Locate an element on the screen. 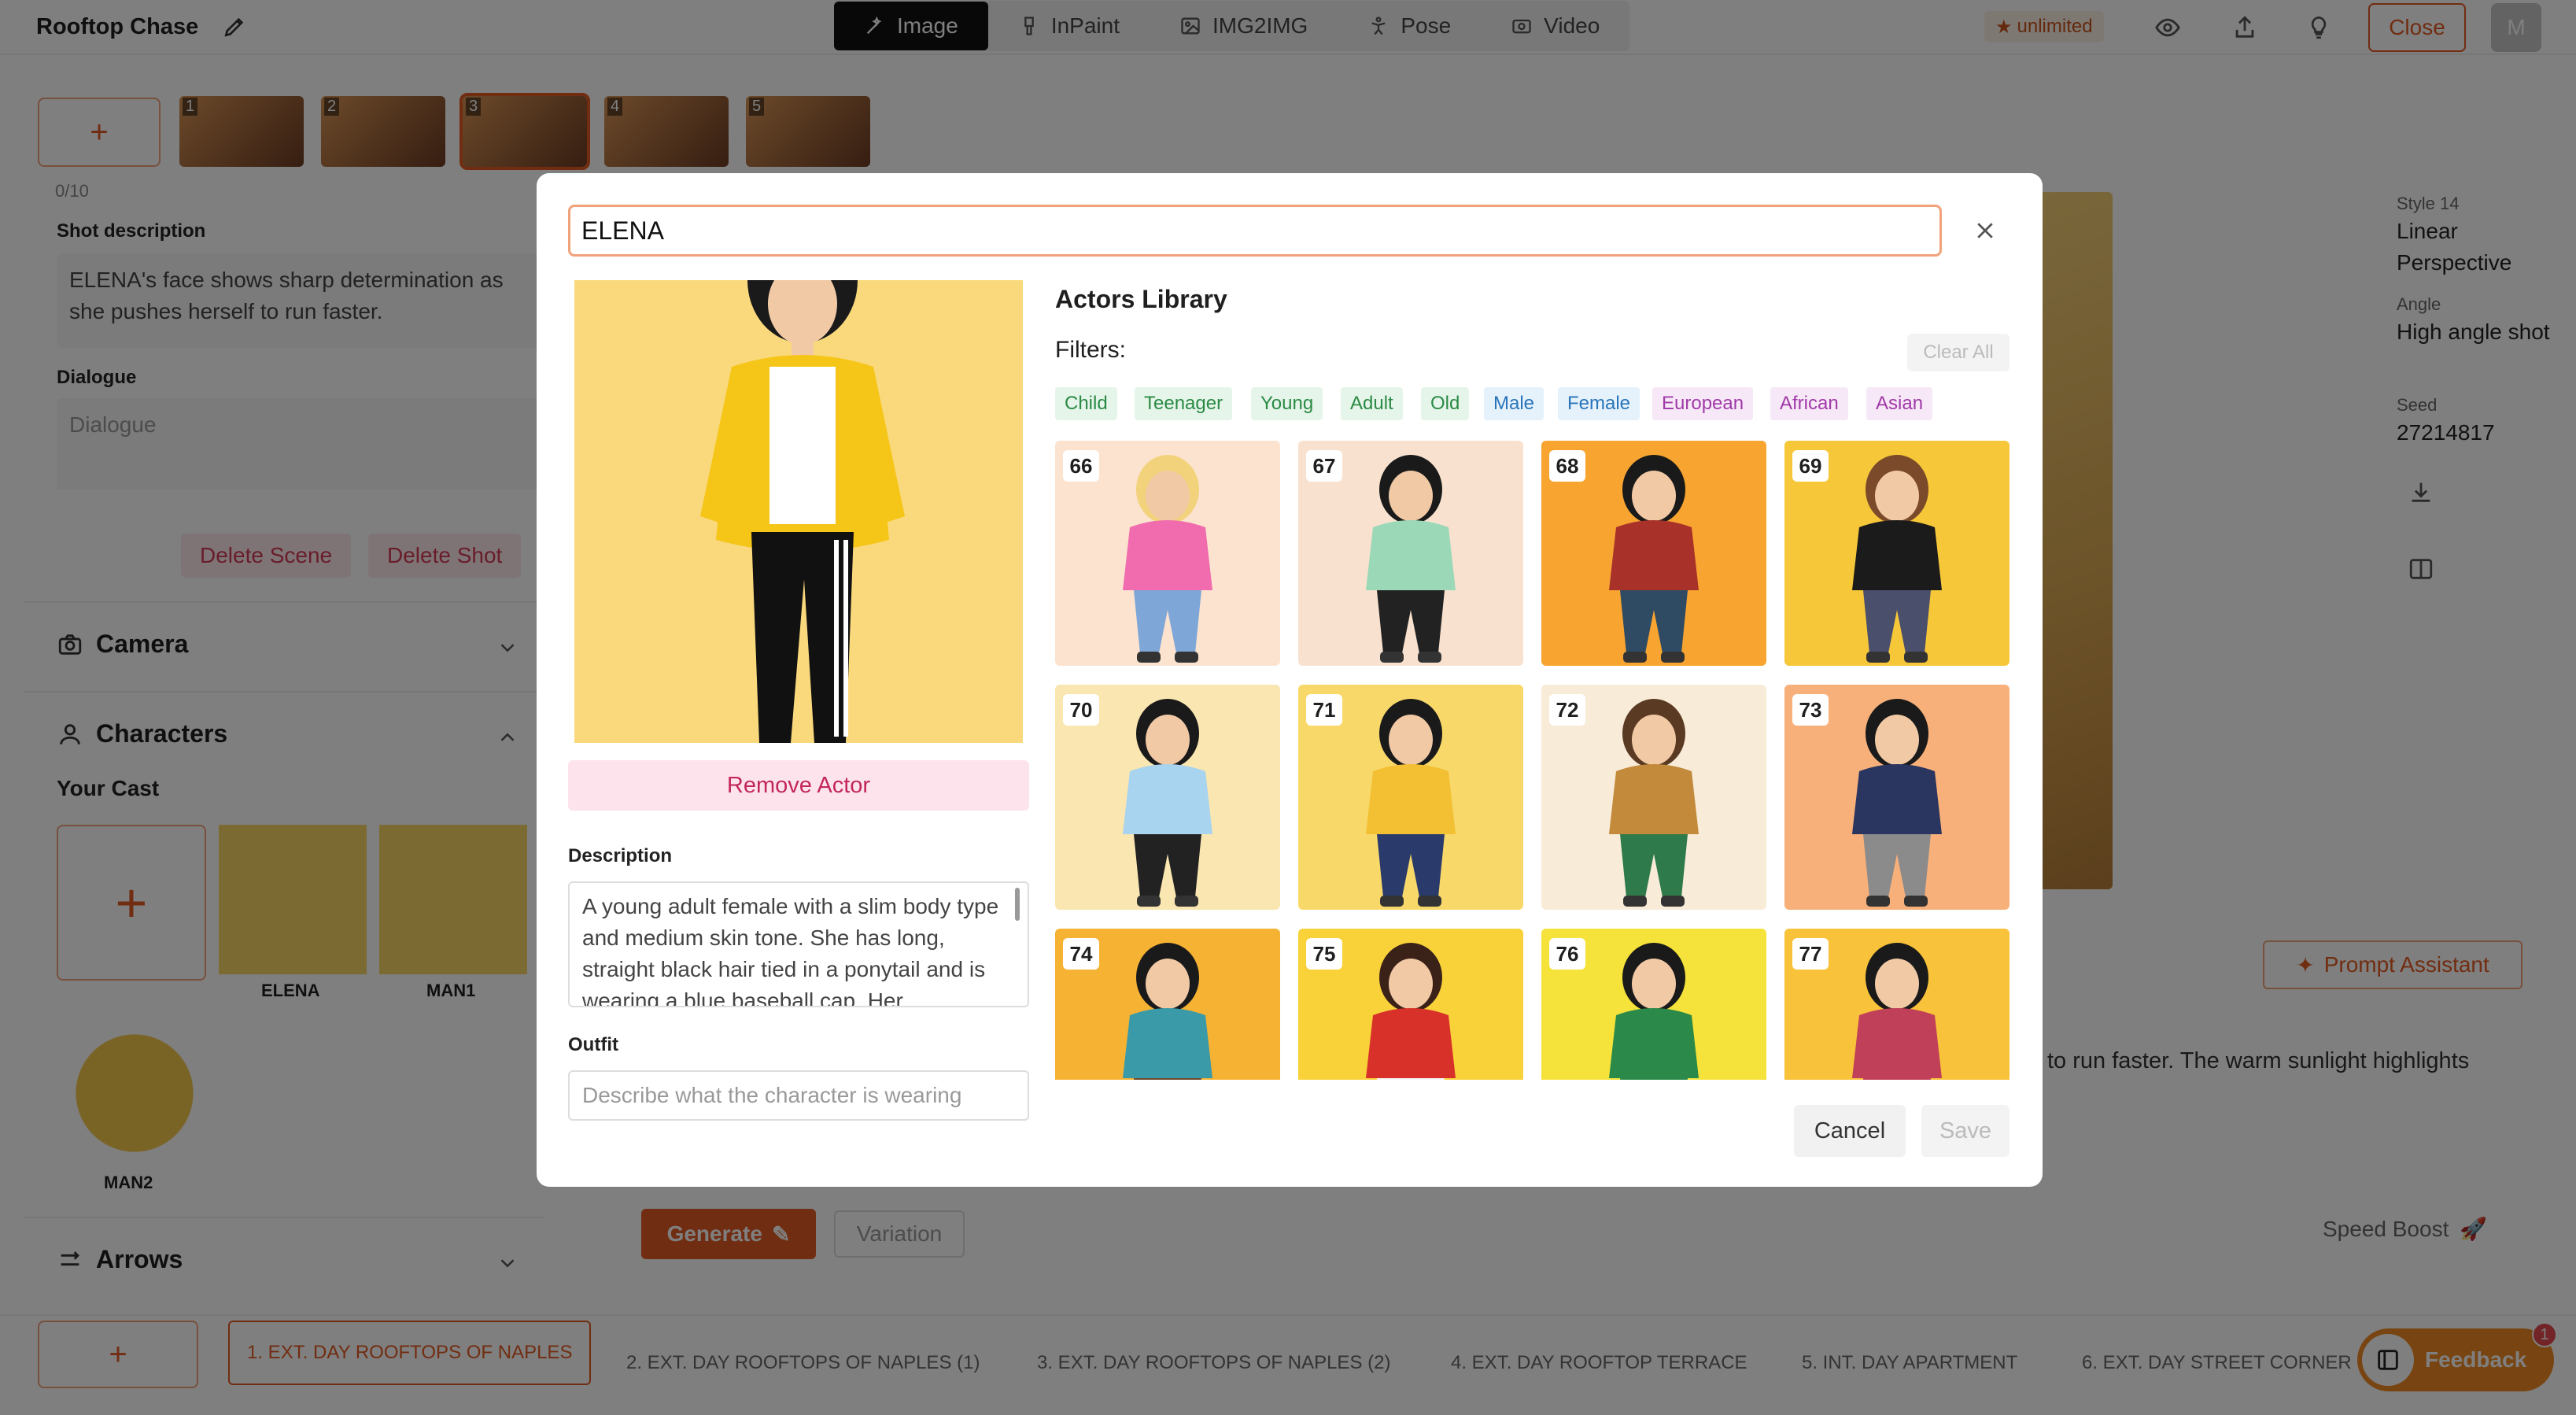 This screenshot has height=1415, width=2576. actor-number: 74 is located at coordinates (1081, 954).